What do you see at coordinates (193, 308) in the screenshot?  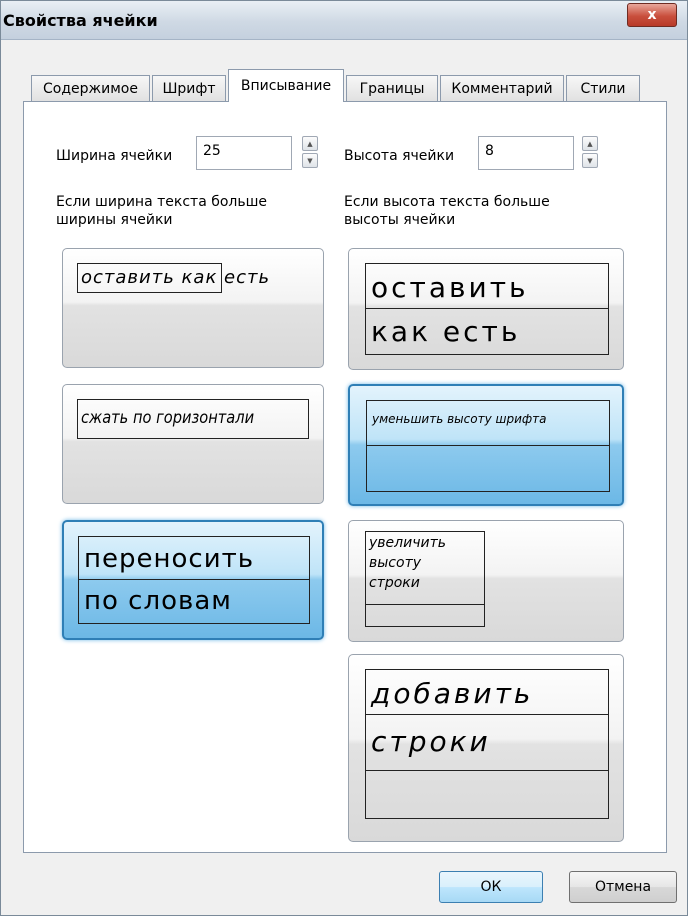 I see `option-width-keep: оставить как есть` at bounding box center [193, 308].